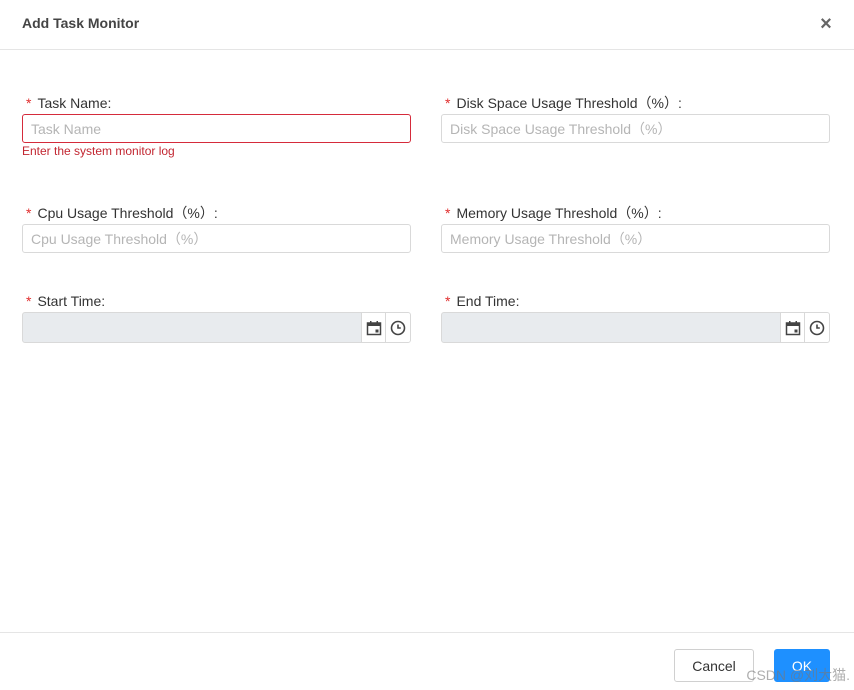 This screenshot has width=854, height=690. I want to click on cpu-threshold-field: * Cpu Usage Threshold（%）:, so click(120, 213).